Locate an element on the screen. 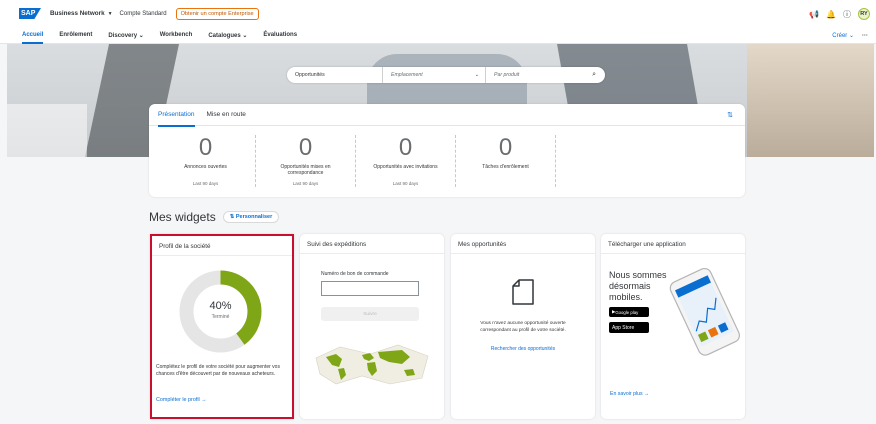  widget-header: Télécharger une application is located at coordinates (673, 244).